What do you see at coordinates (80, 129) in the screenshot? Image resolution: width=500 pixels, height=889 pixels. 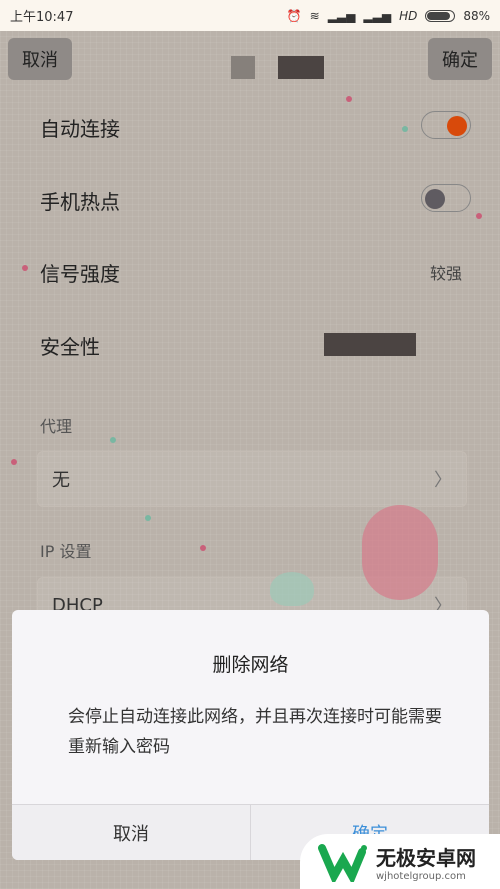 I see `auto-connect-label: 自动连接` at bounding box center [80, 129].